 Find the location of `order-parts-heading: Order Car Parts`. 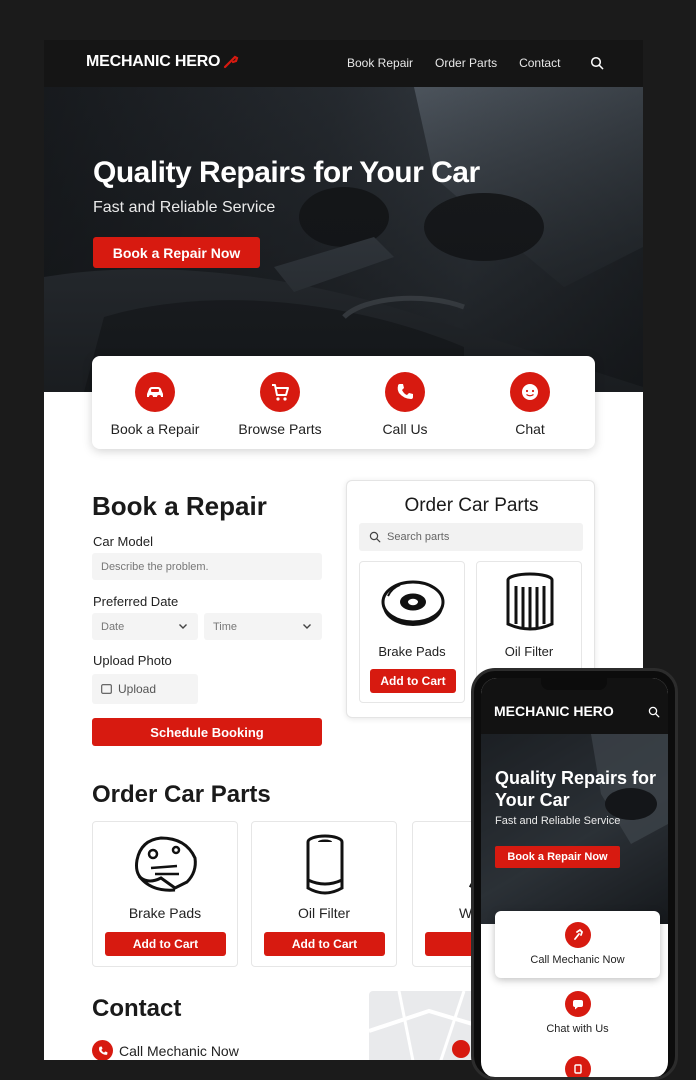

order-parts-heading: Order Car Parts is located at coordinates (181, 794).